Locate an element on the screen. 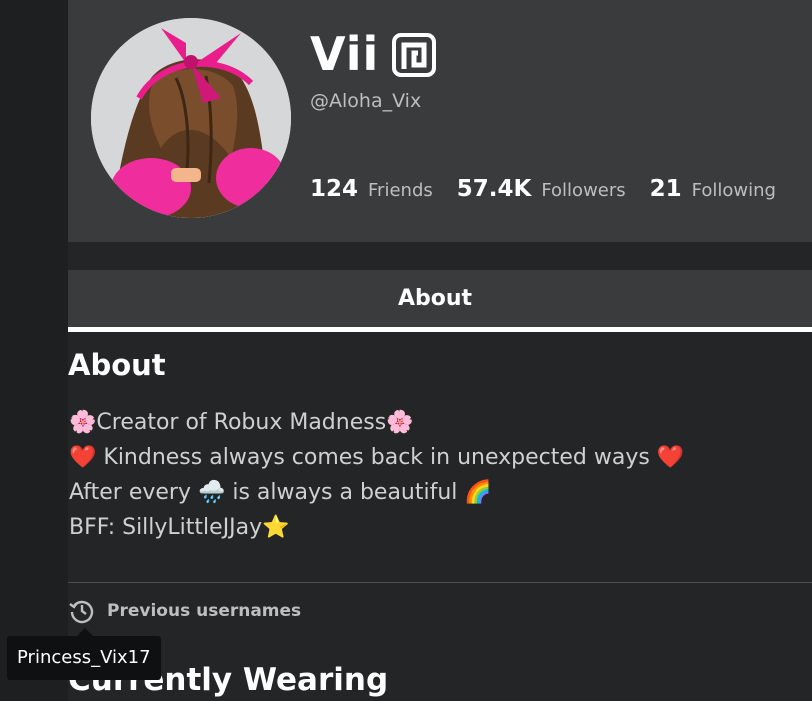 The image size is (812, 701). display-name: Vii is located at coordinates (345, 54).